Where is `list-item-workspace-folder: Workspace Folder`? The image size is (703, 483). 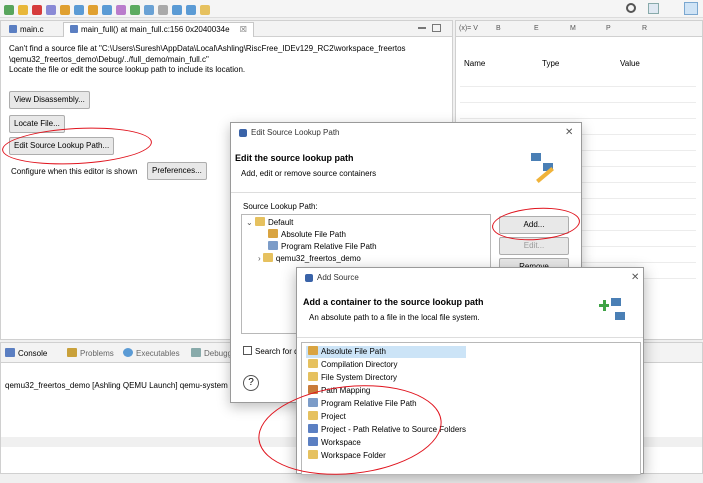
list-item-workspace-folder: Workspace Folder is located at coordinates (347, 456).